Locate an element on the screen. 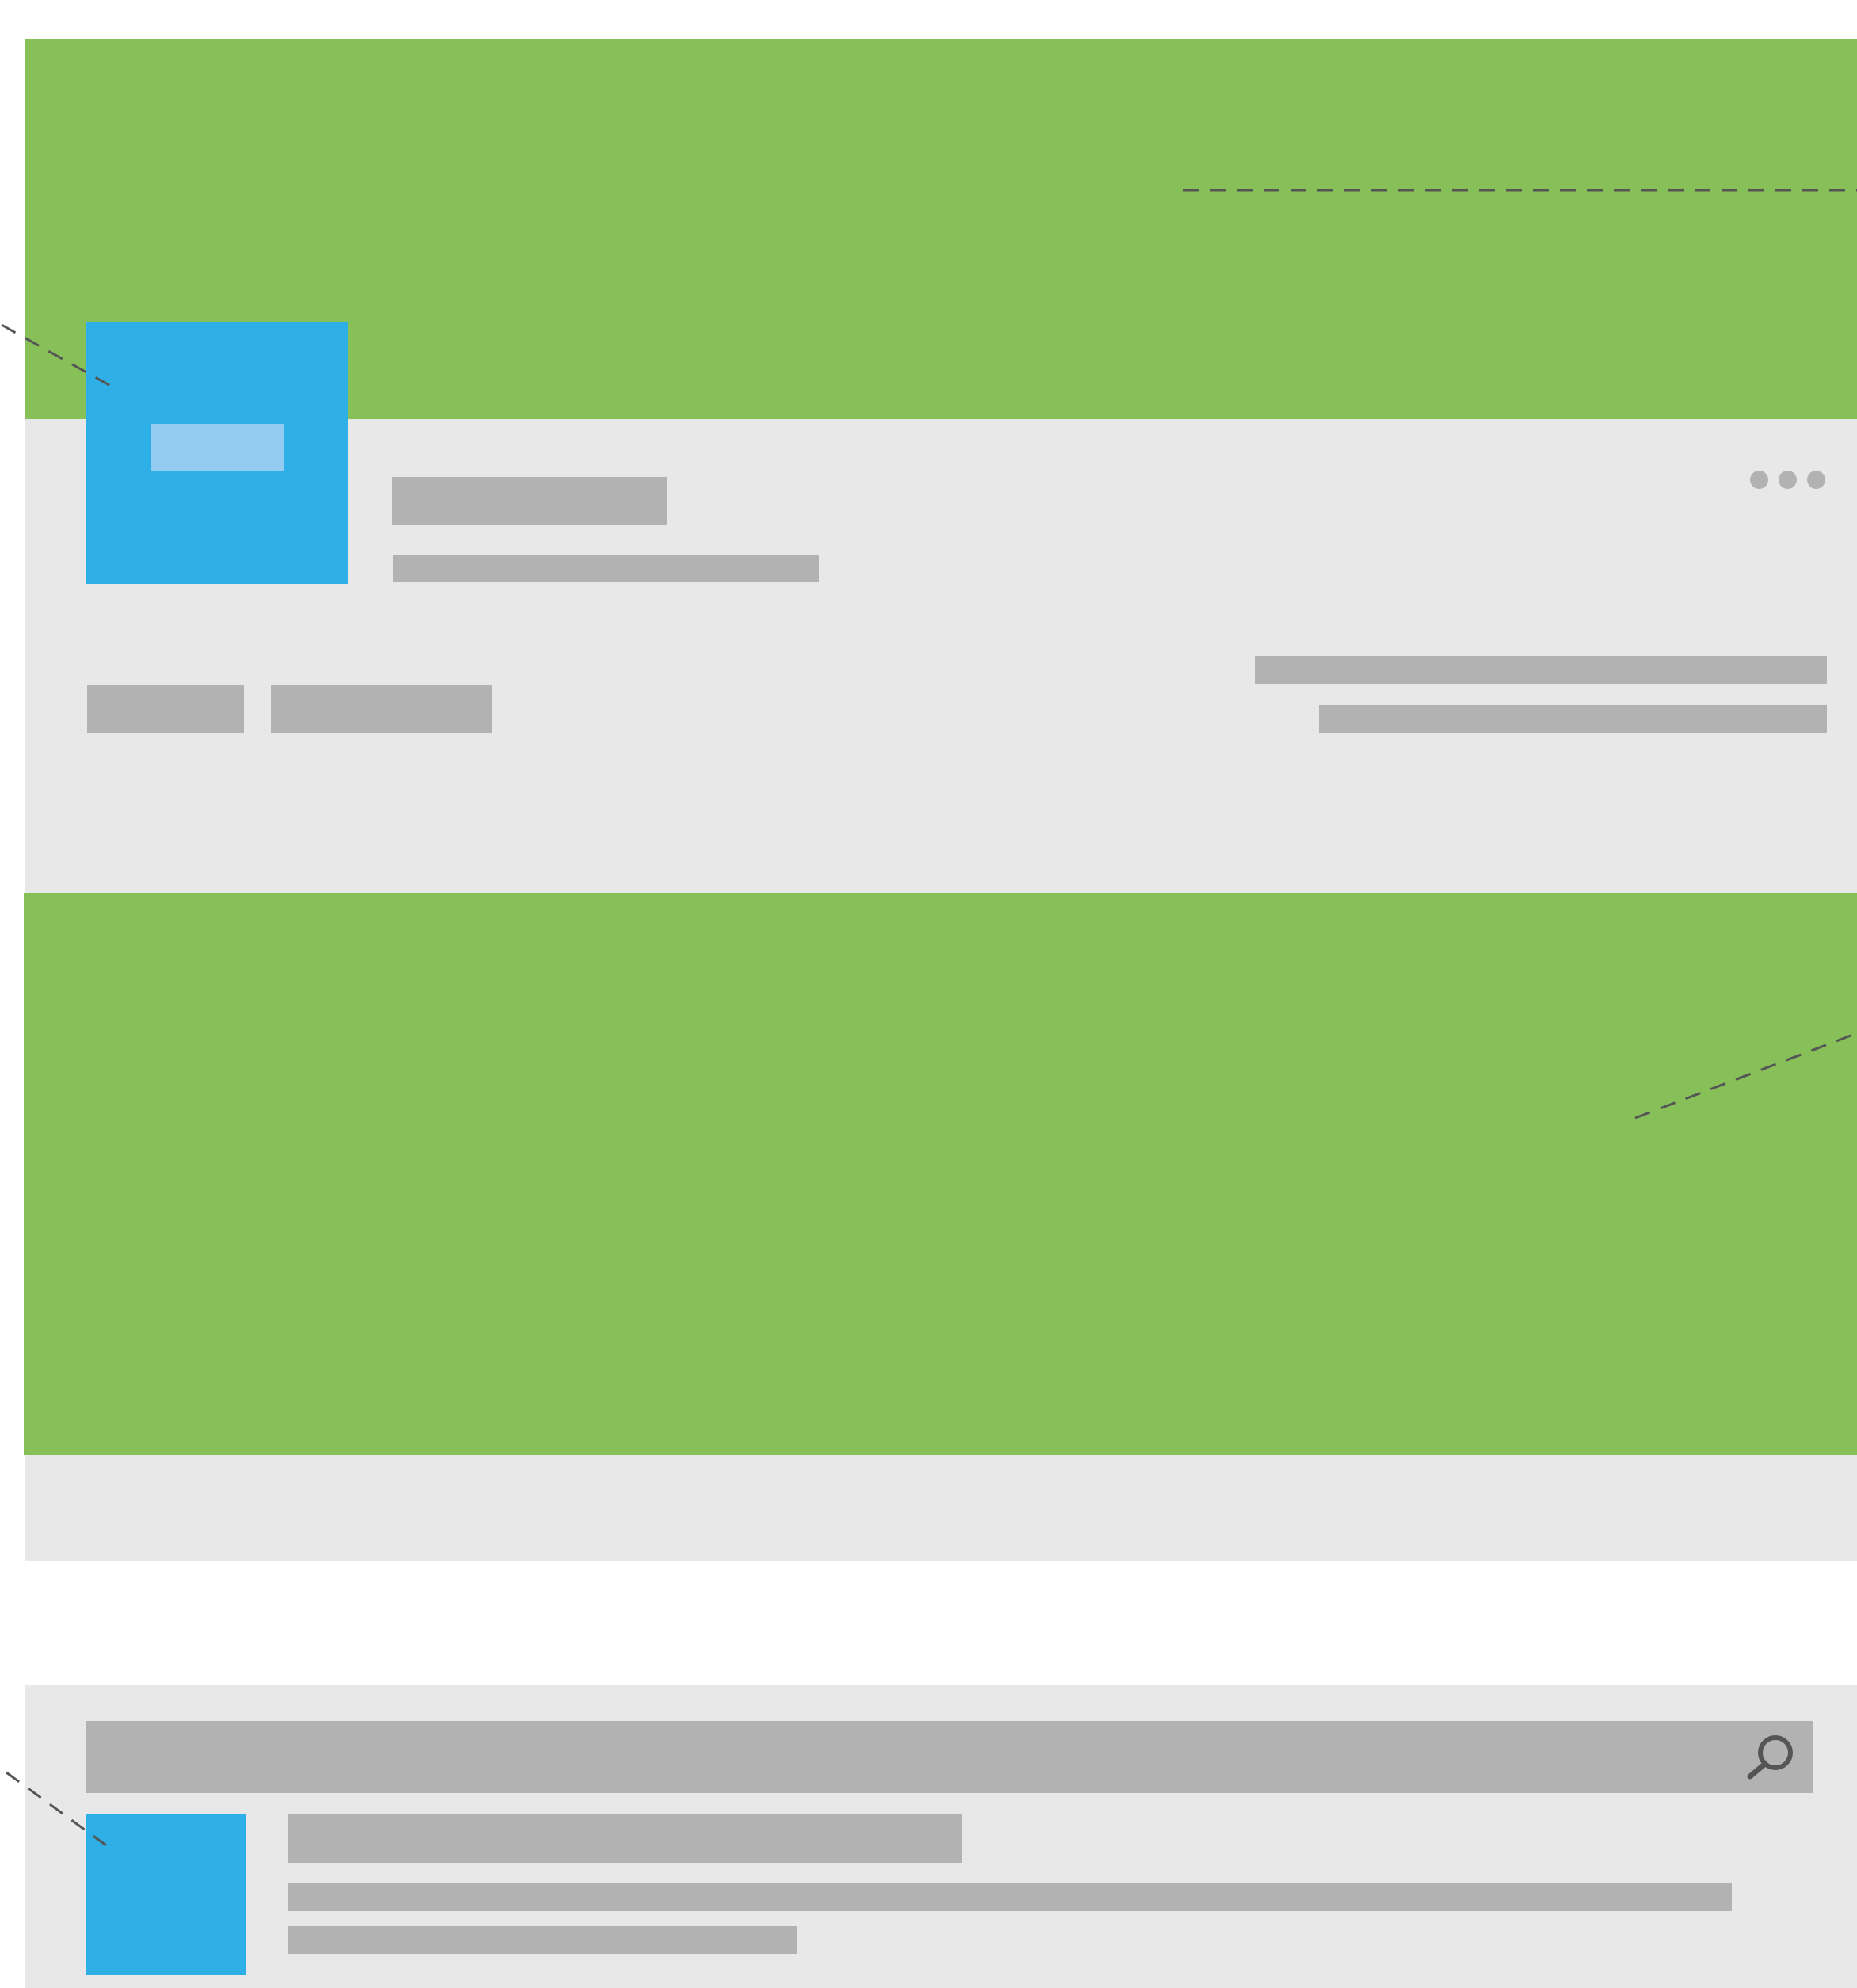 Image resolution: width=1857 pixels, height=1988 pixels. more-dots-icon is located at coordinates (1788, 480).